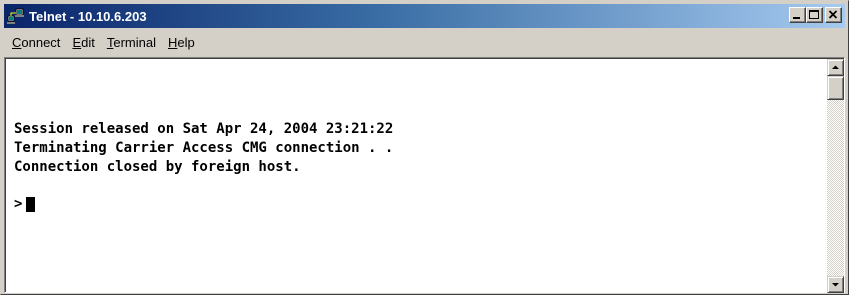 The image size is (849, 295). What do you see at coordinates (157, 167) in the screenshot?
I see `terminal-line-connection-closed: Connection closed by foreign host.` at bounding box center [157, 167].